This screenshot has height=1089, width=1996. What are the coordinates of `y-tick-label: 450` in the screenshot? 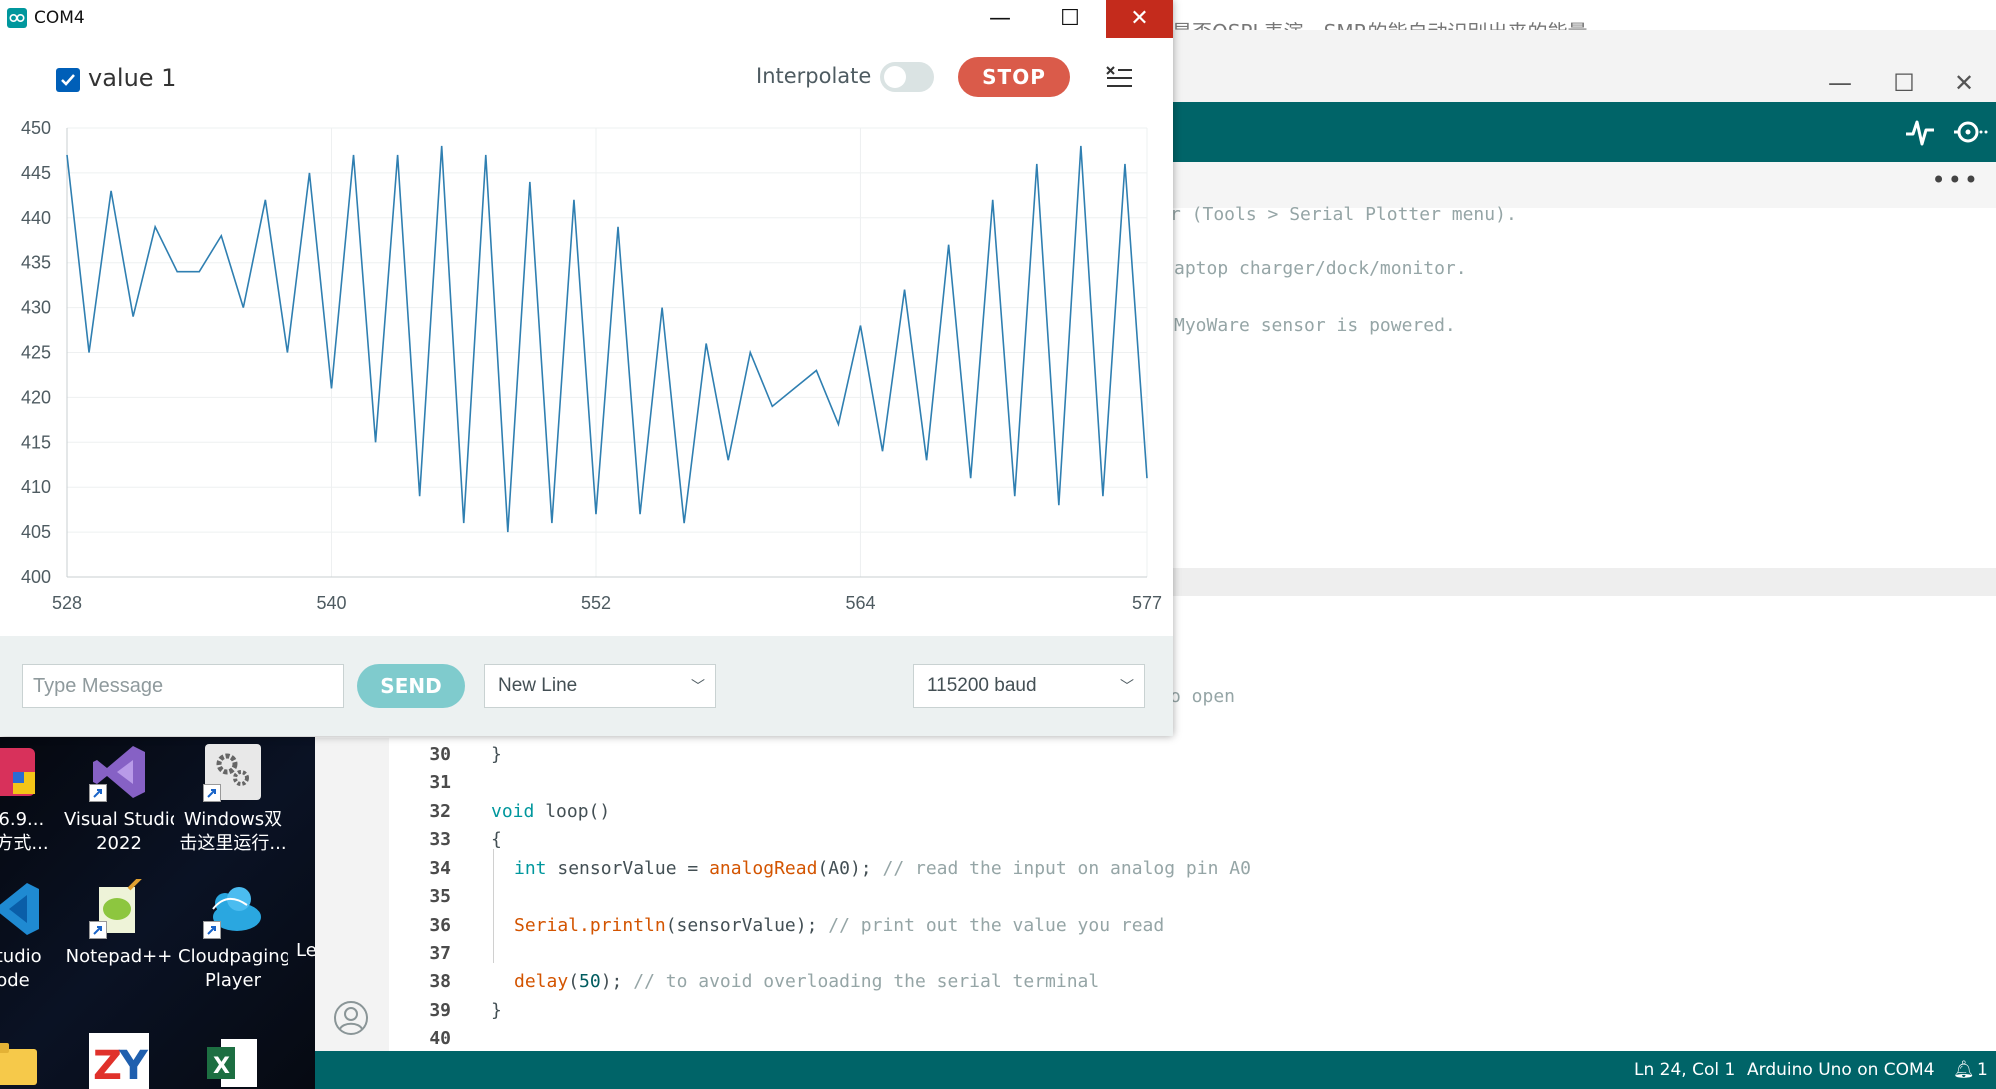 It's located at (36, 128).